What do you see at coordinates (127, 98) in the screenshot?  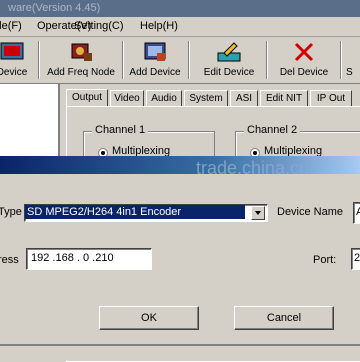 I see `tab-video: Video` at bounding box center [127, 98].